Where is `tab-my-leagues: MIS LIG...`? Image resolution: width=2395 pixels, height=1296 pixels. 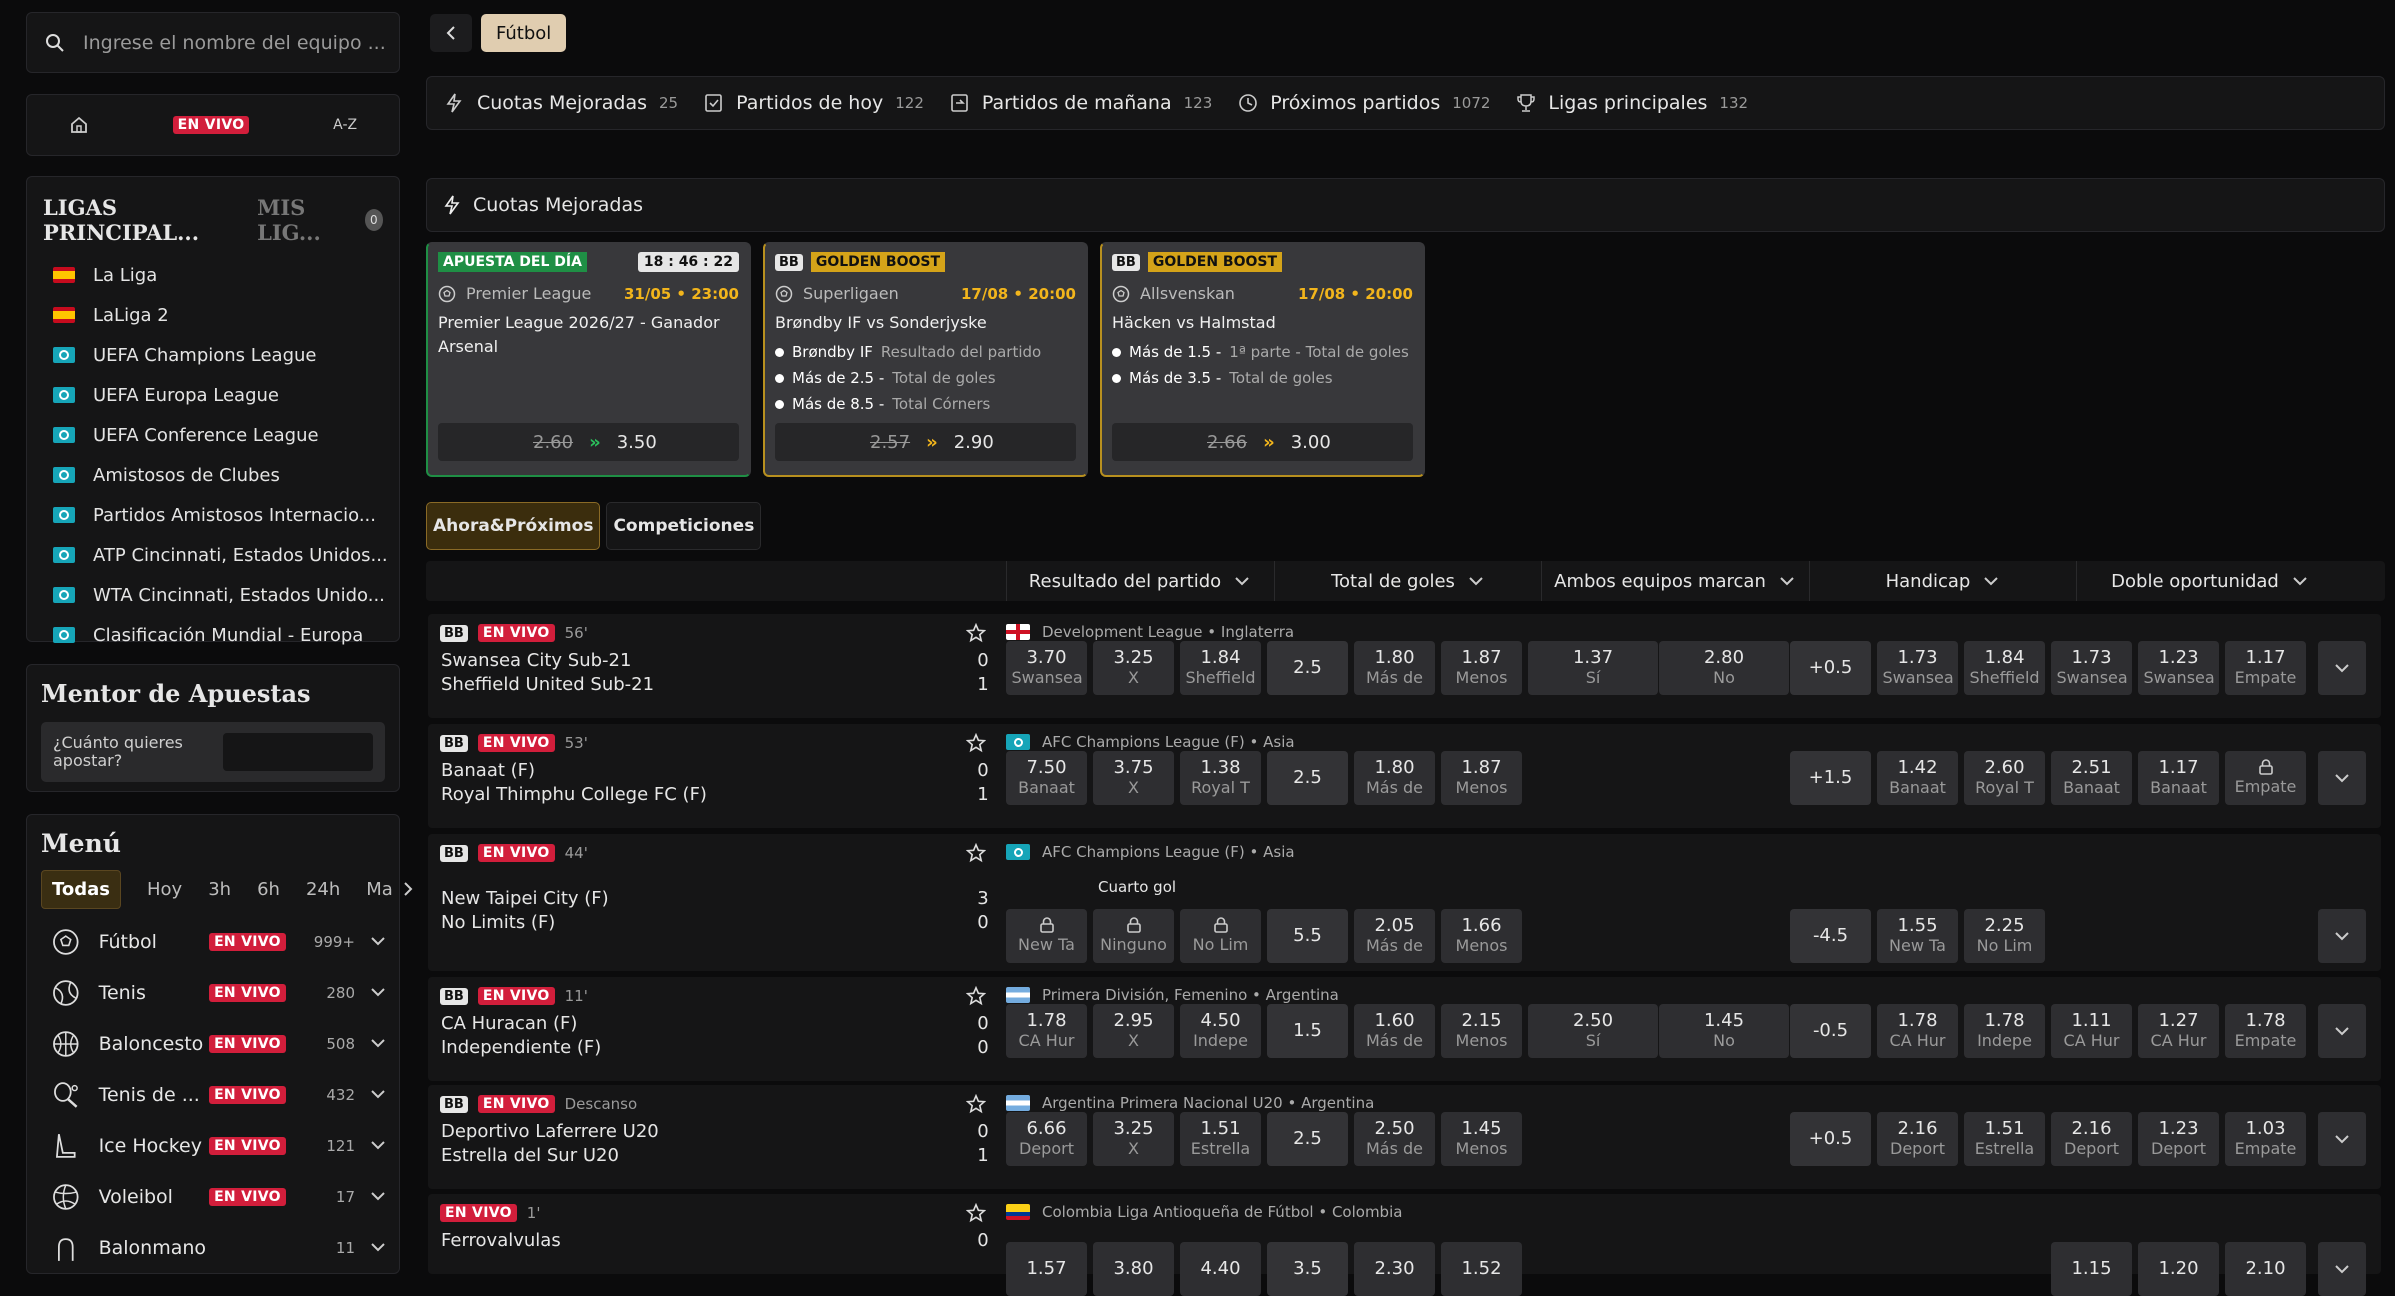 tab-my-leagues: MIS LIG... is located at coordinates (307, 220).